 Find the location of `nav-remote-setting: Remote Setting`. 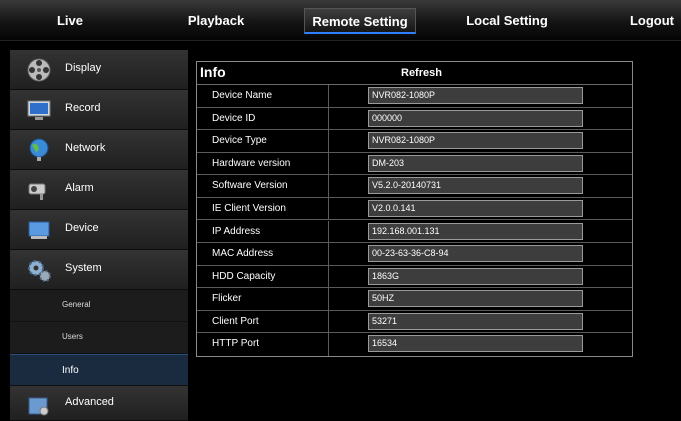

nav-remote-setting: Remote Setting is located at coordinates (360, 21).